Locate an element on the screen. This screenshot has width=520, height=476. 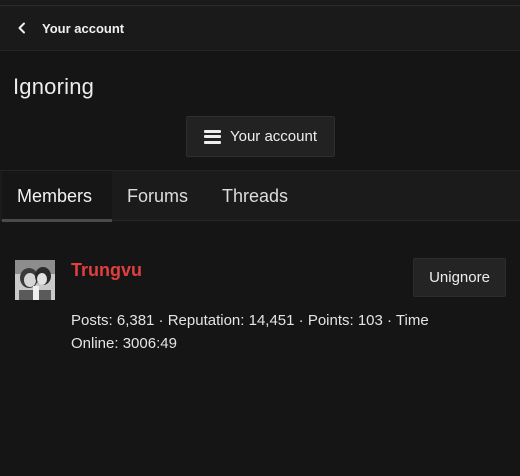
chevron-left-icon is located at coordinates (22, 28).